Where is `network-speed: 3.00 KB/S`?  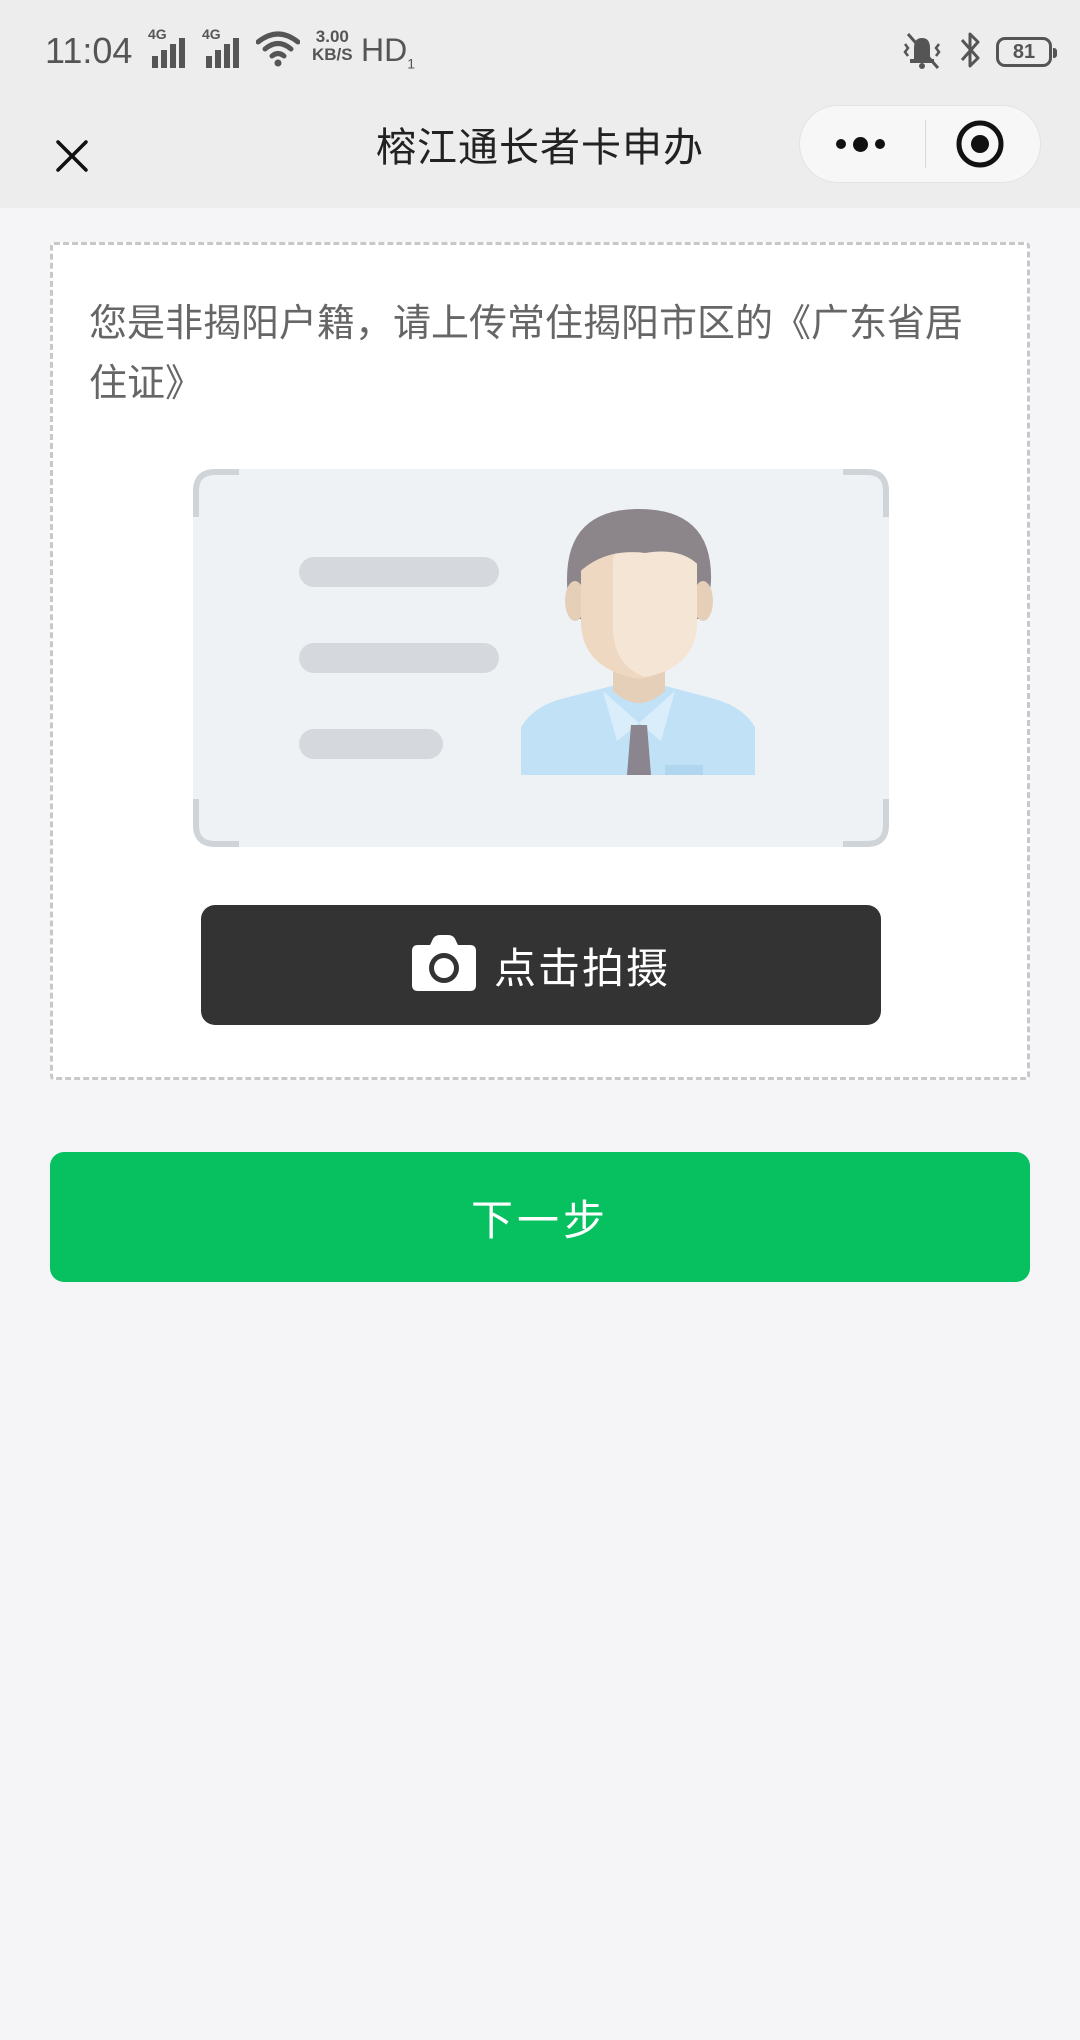 network-speed: 3.00 KB/S is located at coordinates (332, 45).